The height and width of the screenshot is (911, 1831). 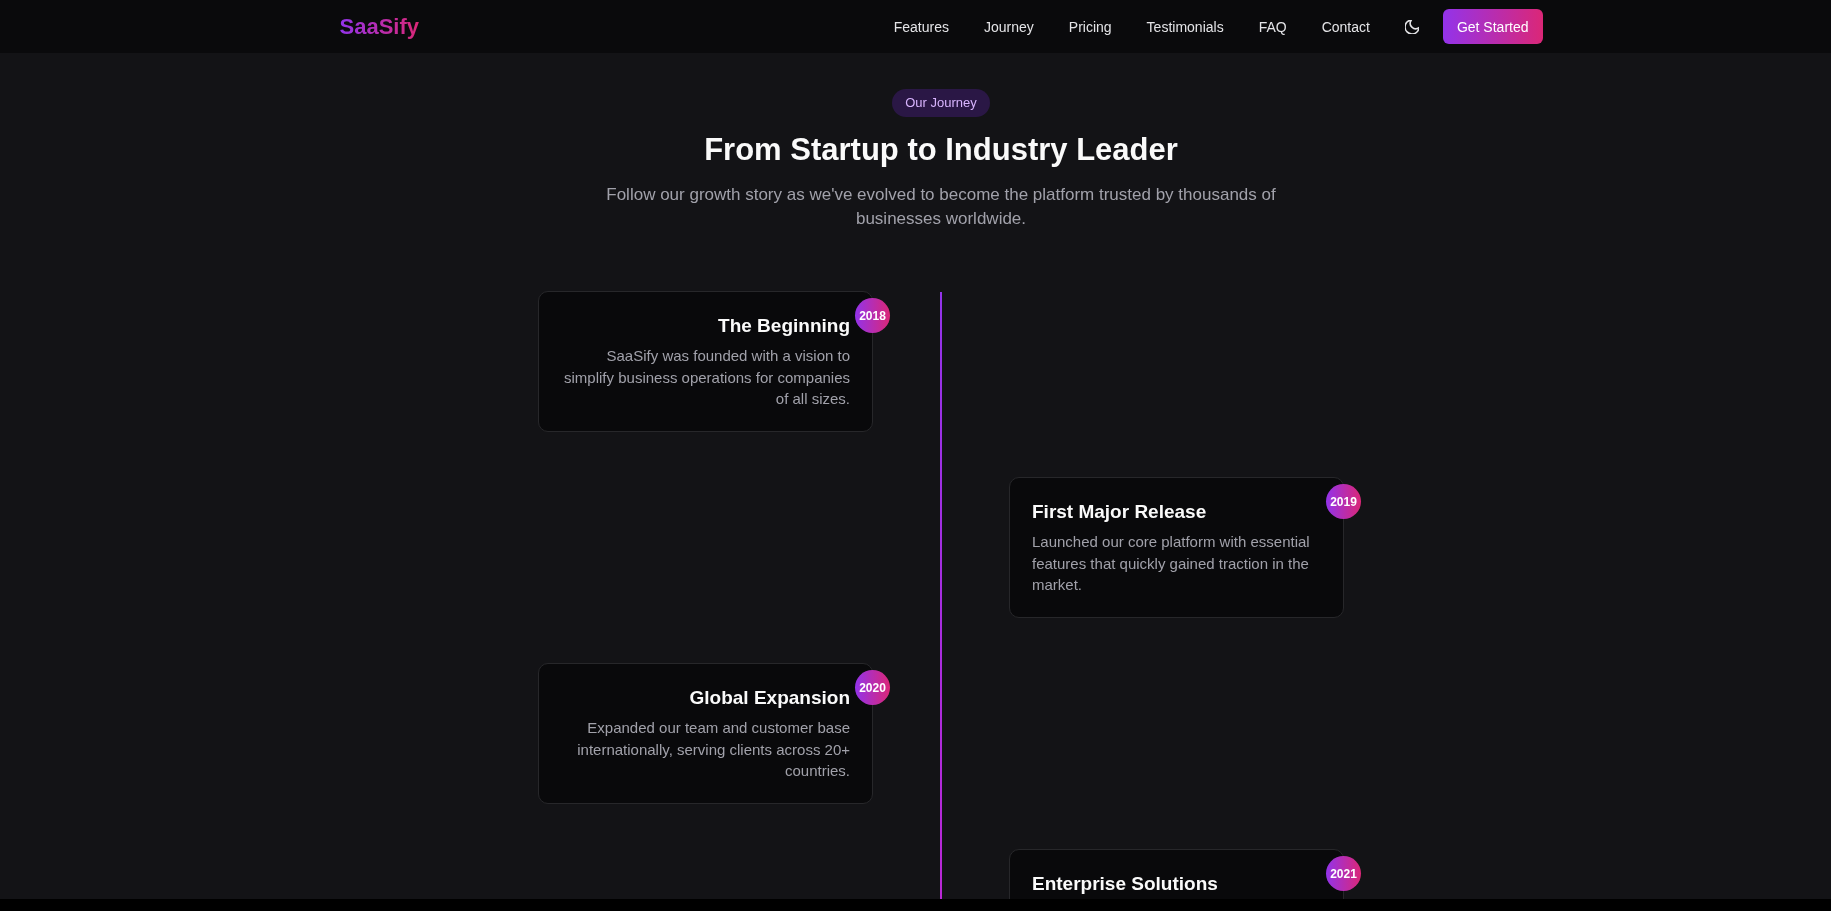 What do you see at coordinates (1343, 501) in the screenshot?
I see `year-badge: 2019` at bounding box center [1343, 501].